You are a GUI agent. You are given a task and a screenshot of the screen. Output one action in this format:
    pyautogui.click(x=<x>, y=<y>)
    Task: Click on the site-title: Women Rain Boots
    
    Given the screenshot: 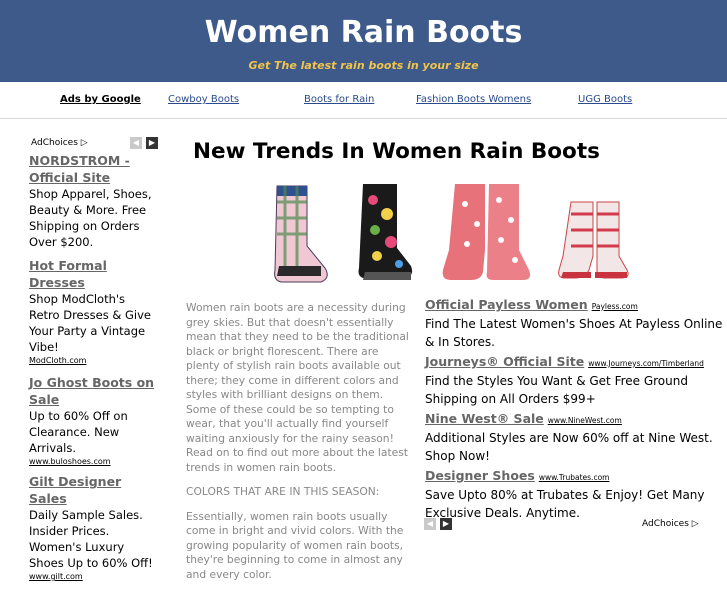 What is the action you would take?
    pyautogui.click(x=363, y=32)
    